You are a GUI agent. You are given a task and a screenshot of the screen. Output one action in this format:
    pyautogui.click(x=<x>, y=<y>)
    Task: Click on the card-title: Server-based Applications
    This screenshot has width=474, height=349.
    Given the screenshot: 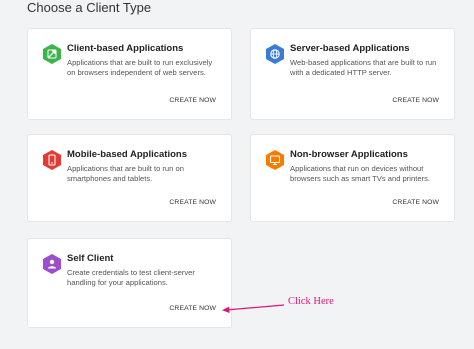 What is the action you would take?
    pyautogui.click(x=350, y=48)
    